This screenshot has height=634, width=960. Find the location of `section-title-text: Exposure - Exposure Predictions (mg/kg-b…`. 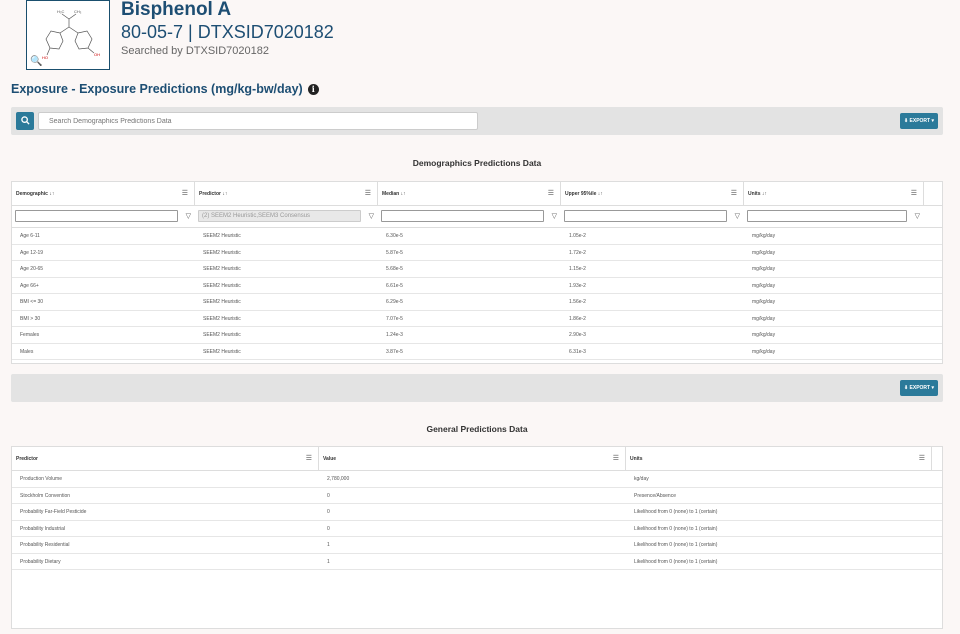

section-title-text: Exposure - Exposure Predictions (mg/kg-b… is located at coordinates (157, 89).